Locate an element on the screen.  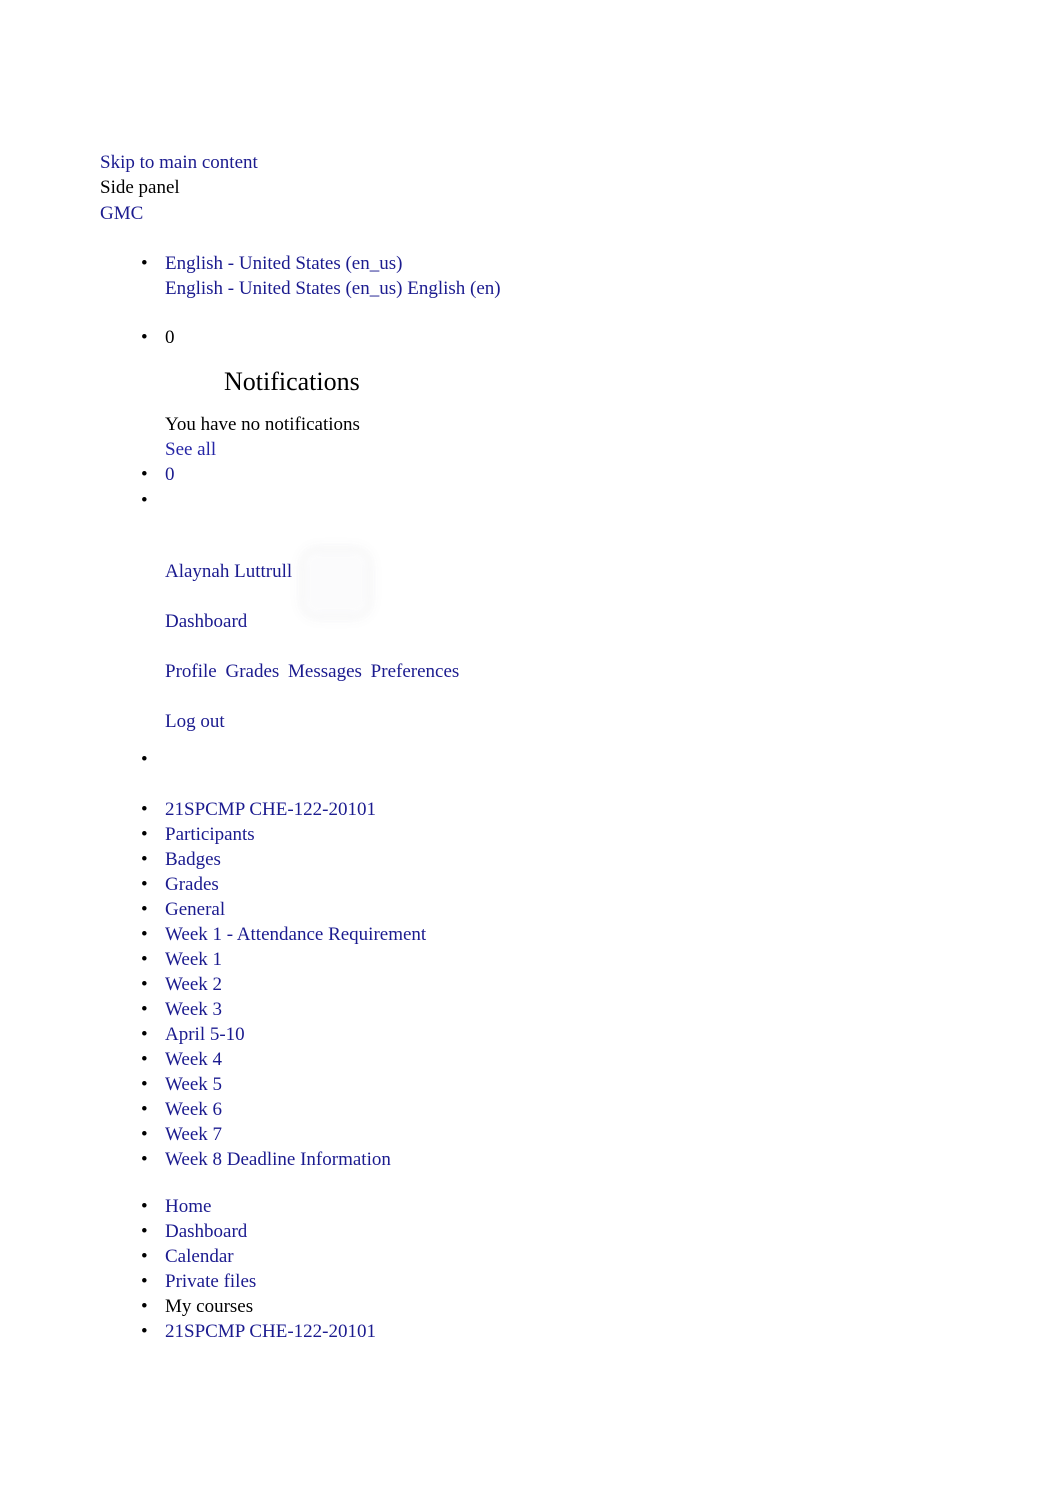
notifications-title: Notifications is located at coordinates (292, 381).